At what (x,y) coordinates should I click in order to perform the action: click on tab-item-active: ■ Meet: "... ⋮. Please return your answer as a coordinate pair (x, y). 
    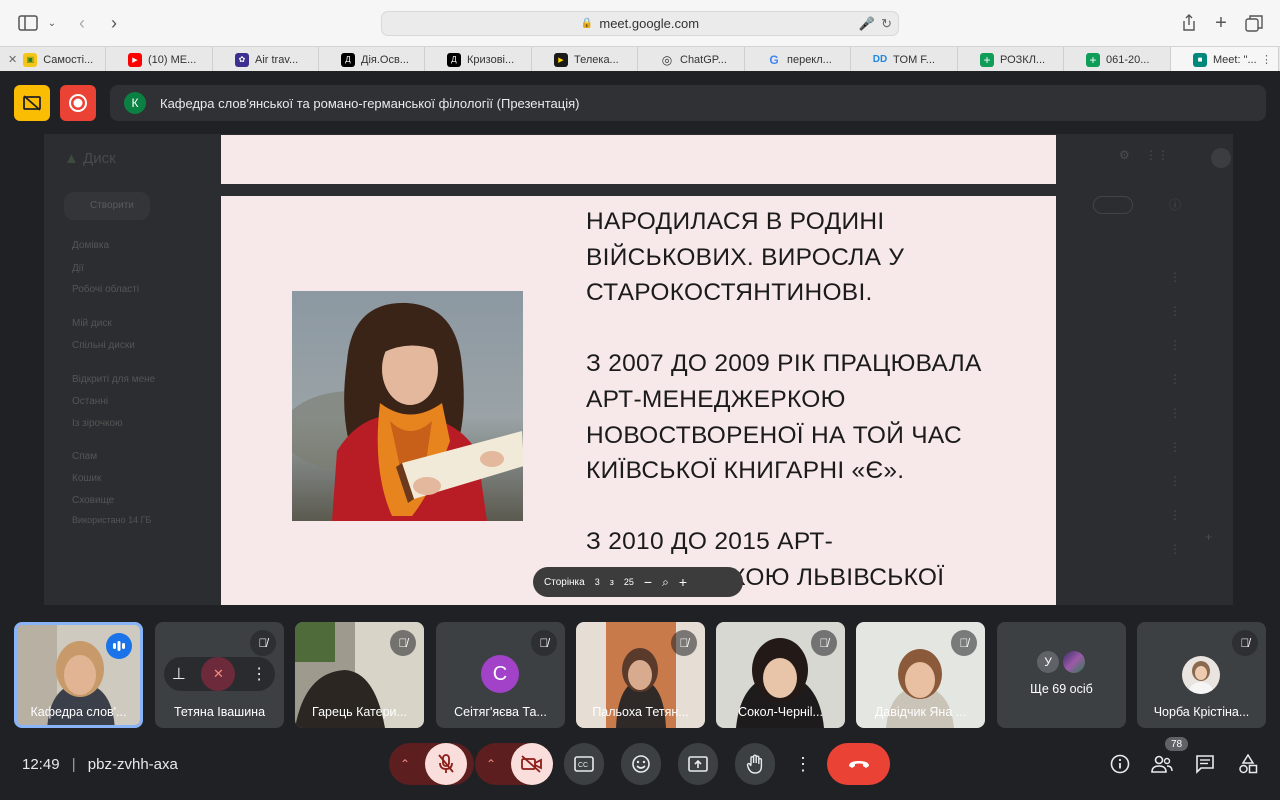
    Looking at the image, I should click on (1225, 59).